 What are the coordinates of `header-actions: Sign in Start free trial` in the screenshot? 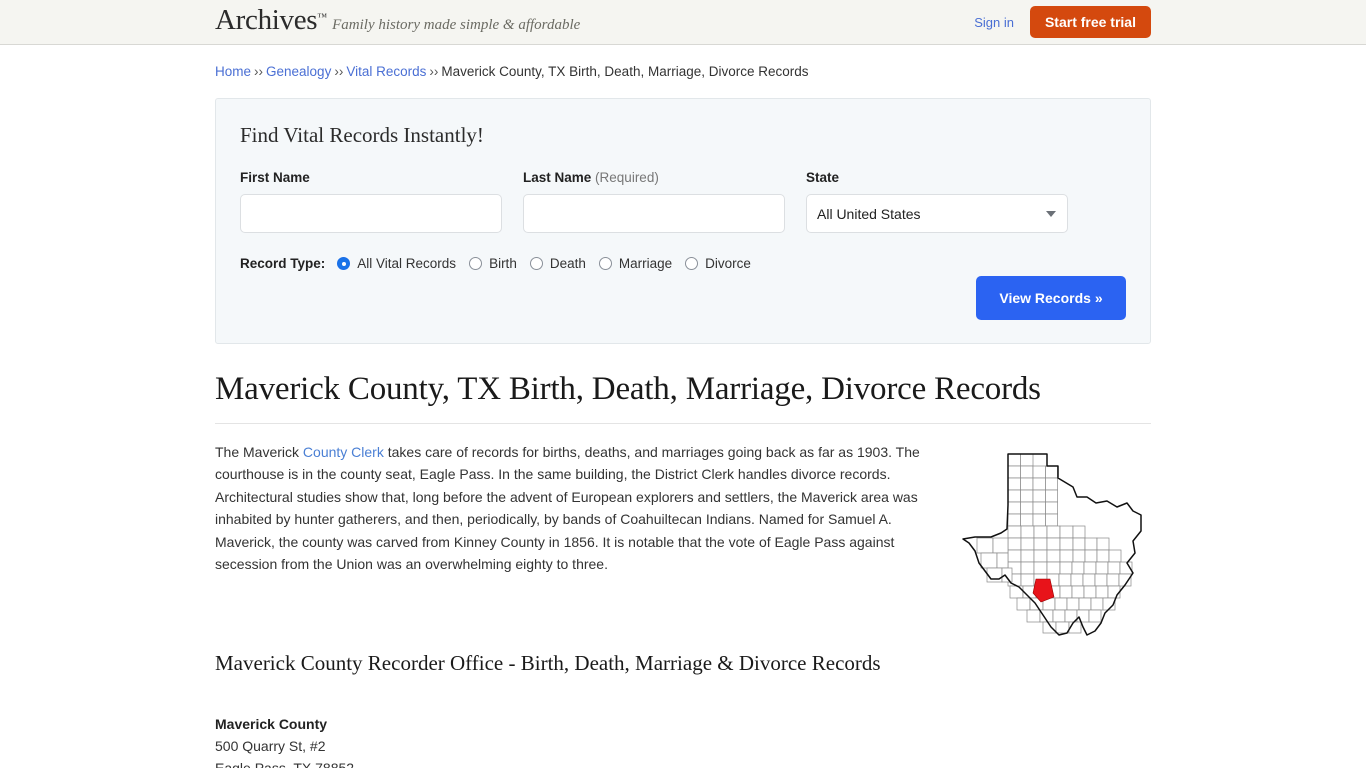 It's located at (1062, 22).